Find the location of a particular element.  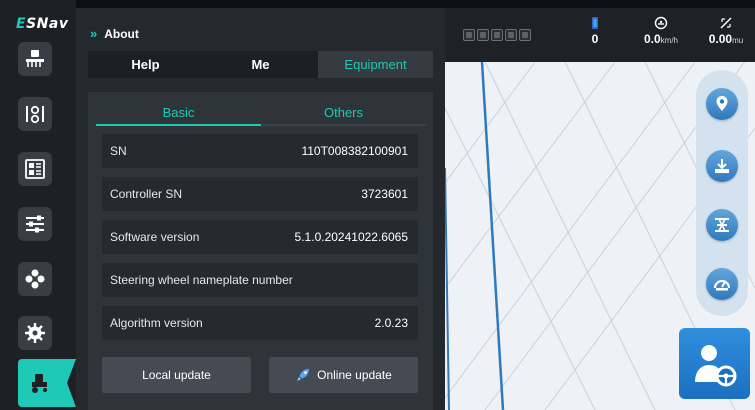

driver-mode-button is located at coordinates (714, 363).